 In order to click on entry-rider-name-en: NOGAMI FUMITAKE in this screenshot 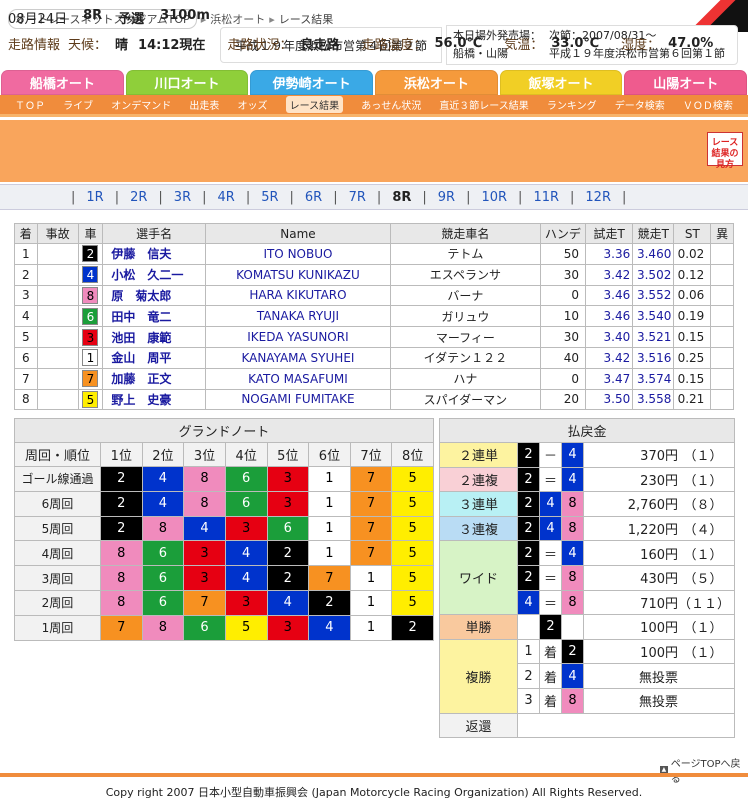, I will do `click(298, 399)`.